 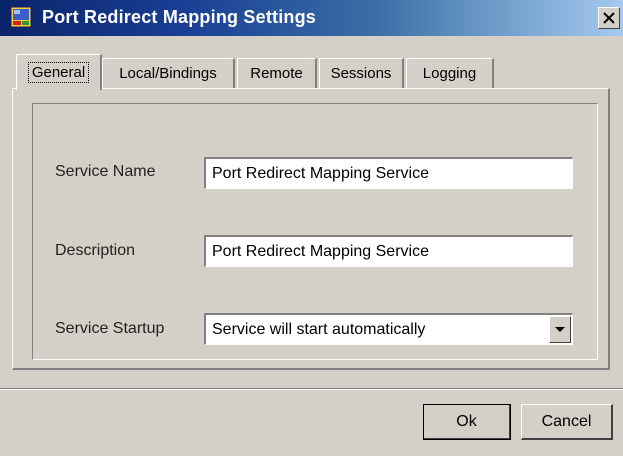 What do you see at coordinates (388, 251) in the screenshot?
I see `description-field` at bounding box center [388, 251].